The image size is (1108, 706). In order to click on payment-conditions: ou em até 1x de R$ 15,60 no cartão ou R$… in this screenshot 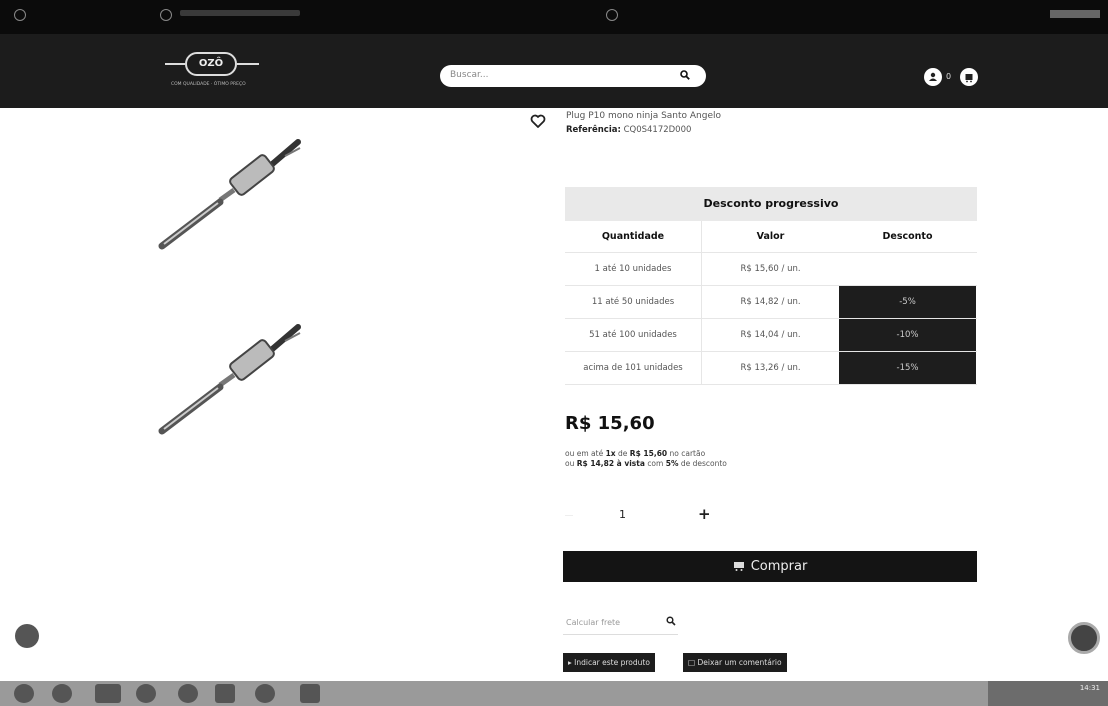, I will do `click(646, 459)`.